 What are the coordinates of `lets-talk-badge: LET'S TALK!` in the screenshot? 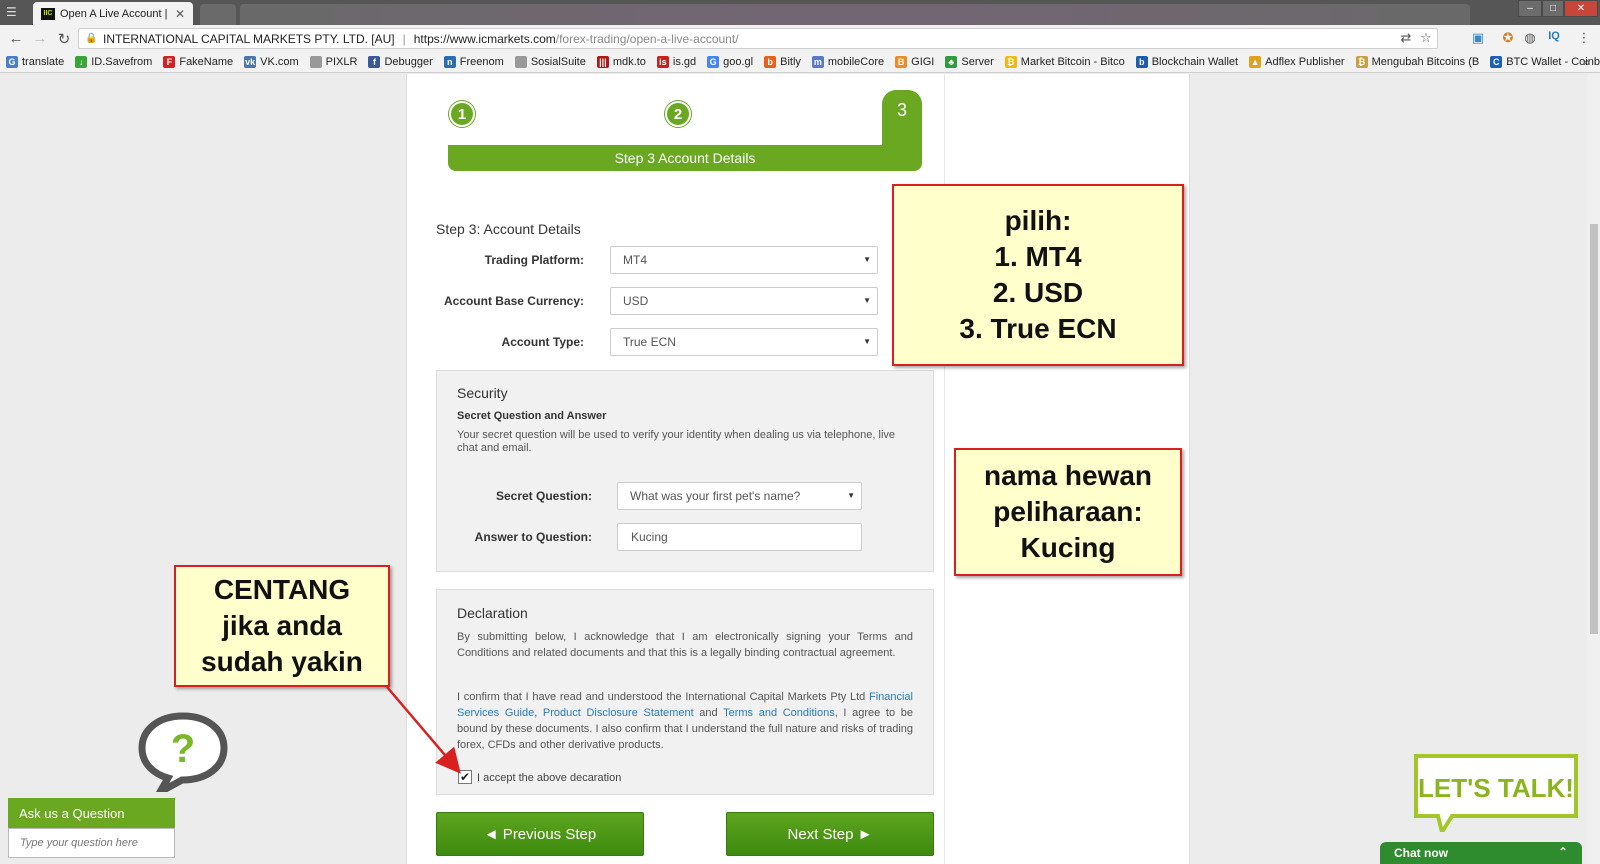 It's located at (1496, 792).